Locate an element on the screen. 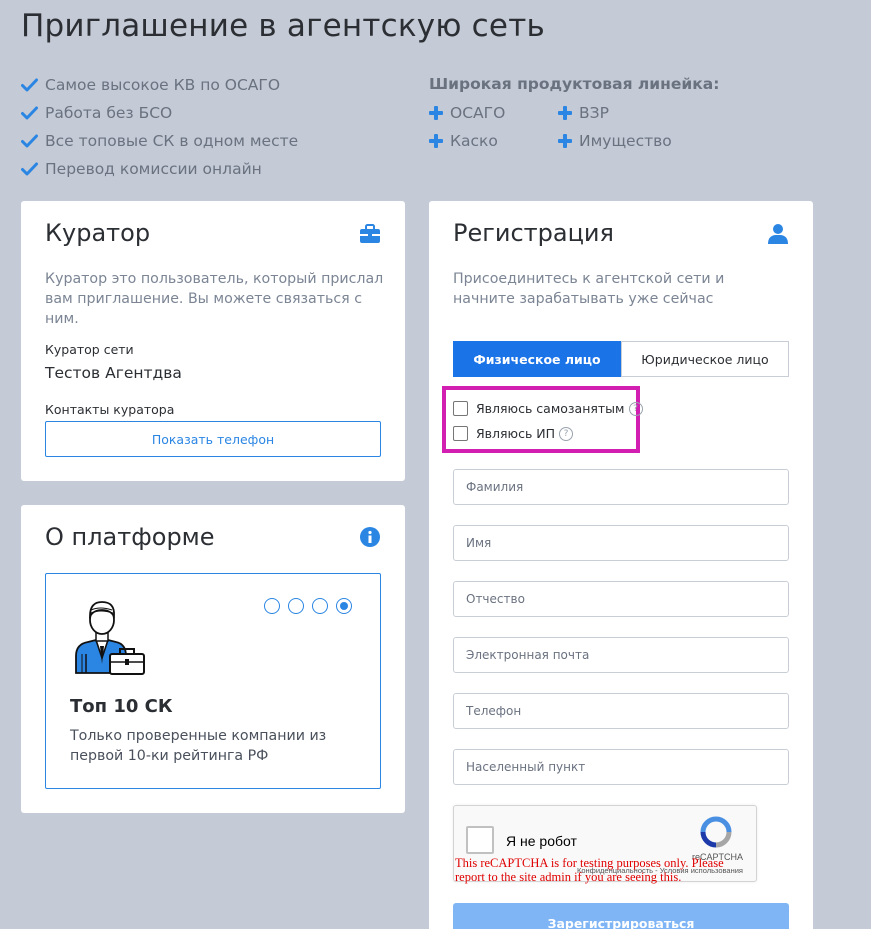 The image size is (871, 929). city-field is located at coordinates (621, 767).